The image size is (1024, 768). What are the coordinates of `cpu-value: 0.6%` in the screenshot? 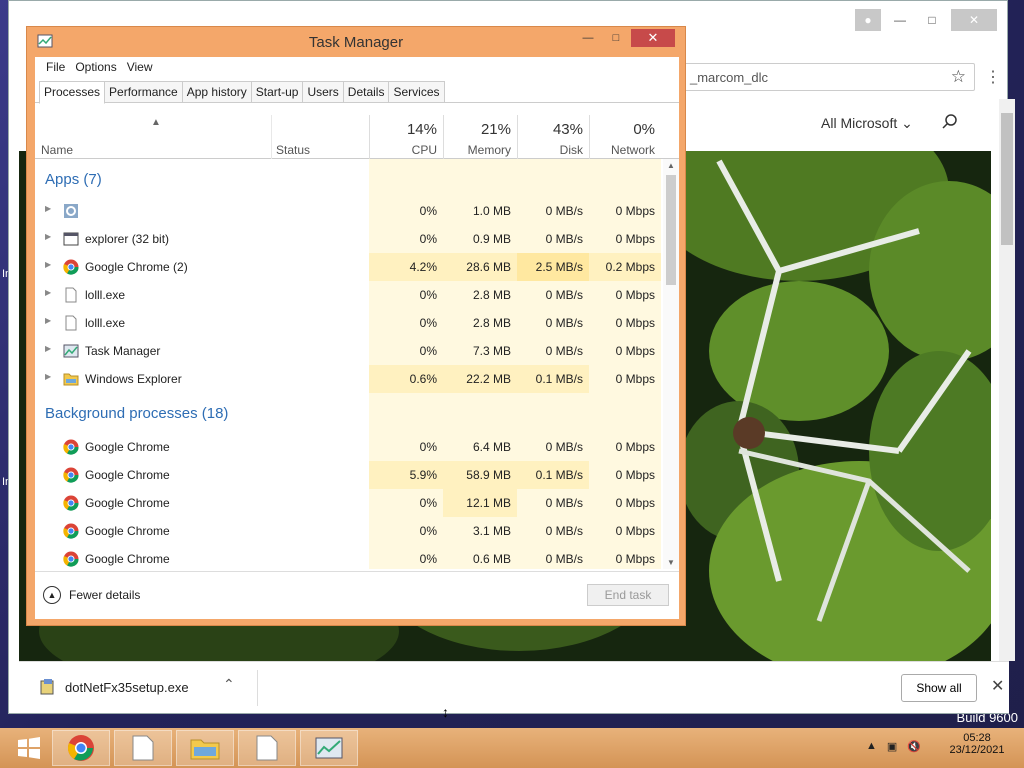 It's located at (406, 379).